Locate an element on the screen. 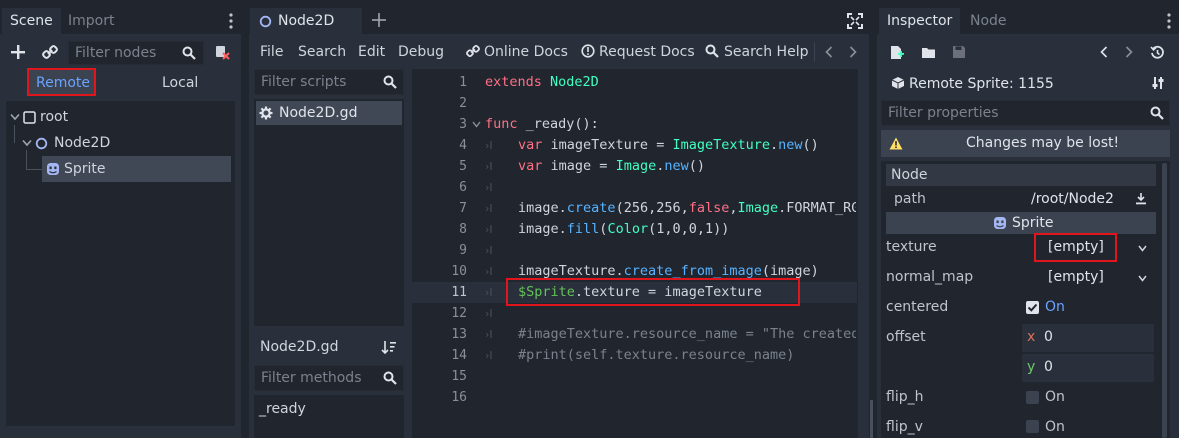 The width and height of the screenshot is (1179, 438). menu-edit: Edit is located at coordinates (371, 52).